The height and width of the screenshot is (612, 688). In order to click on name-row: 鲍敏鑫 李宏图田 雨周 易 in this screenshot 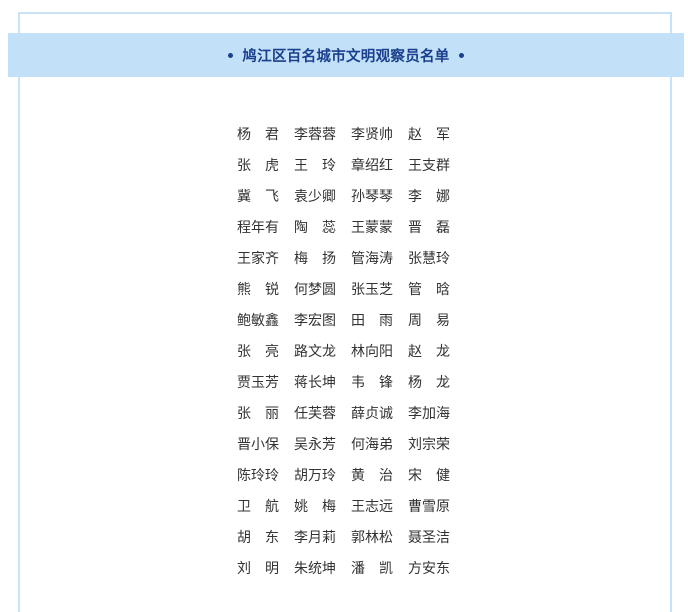, I will do `click(350, 319)`.